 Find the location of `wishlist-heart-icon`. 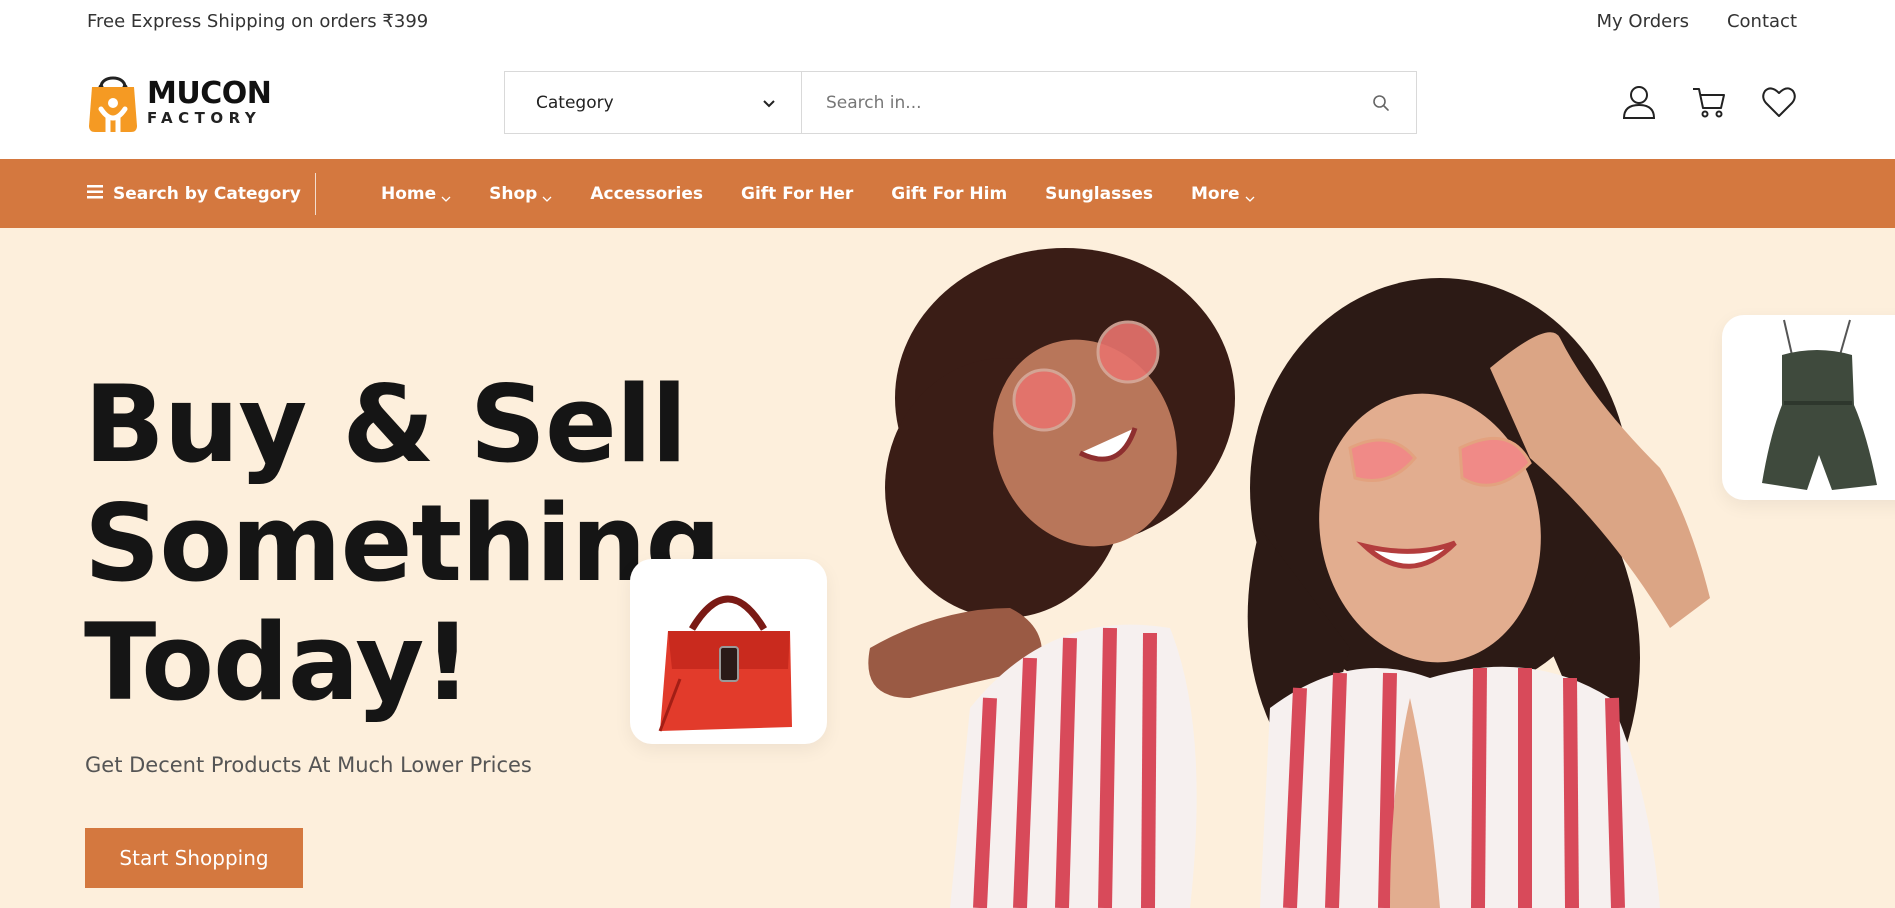

wishlist-heart-icon is located at coordinates (1779, 102).